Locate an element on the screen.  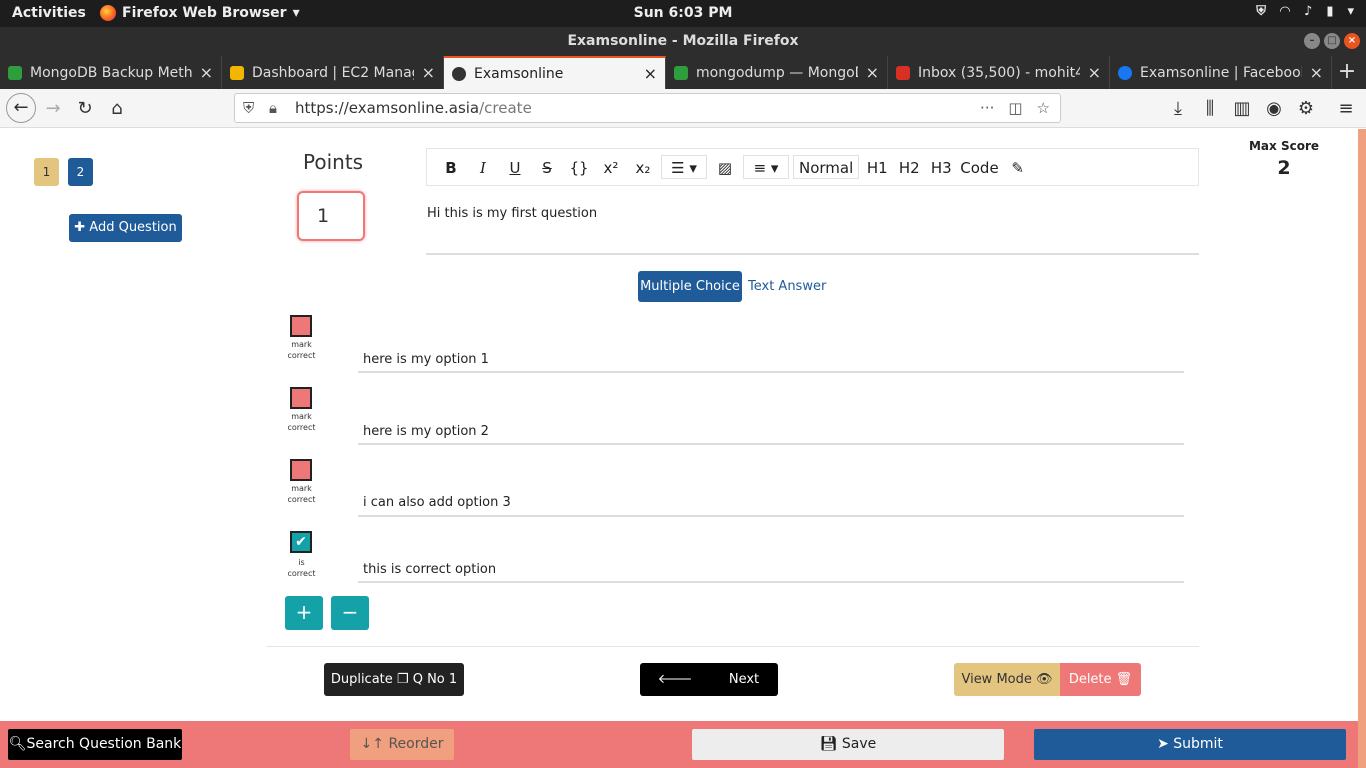
bookmark-star-icon: ☆ is located at coordinates (1043, 108).